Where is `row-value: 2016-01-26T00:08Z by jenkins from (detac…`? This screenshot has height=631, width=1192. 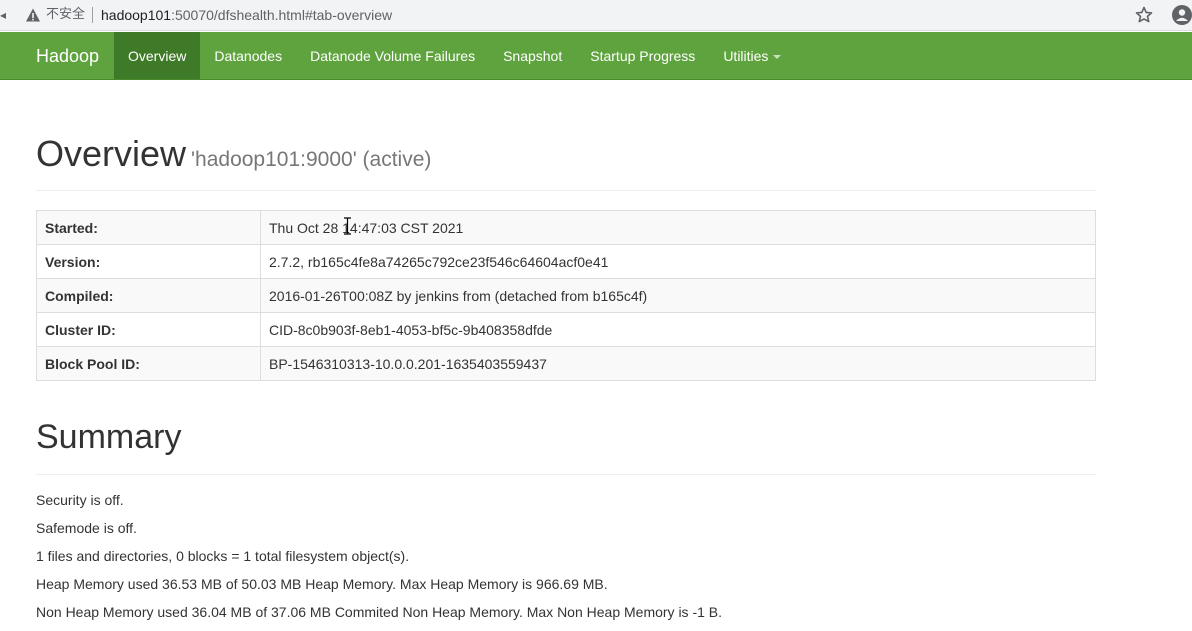
row-value: 2016-01-26T00:08Z by jenkins from (detac… is located at coordinates (678, 295).